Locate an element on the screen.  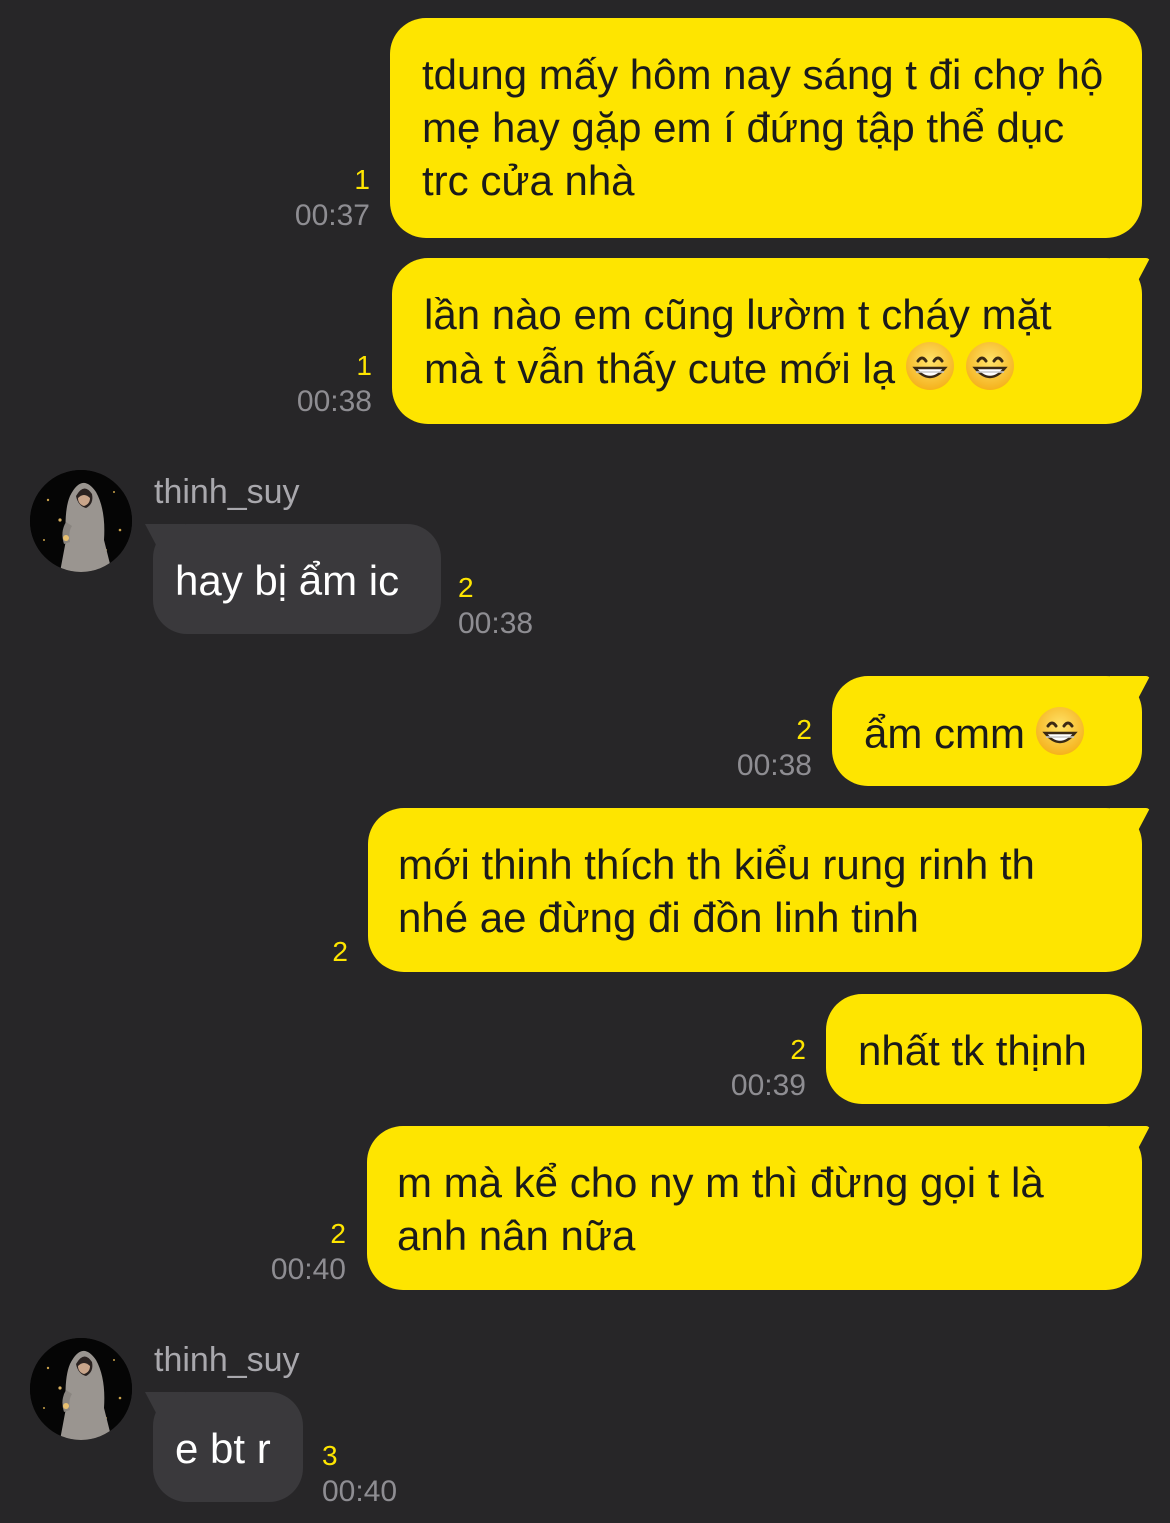
message-time: 00:39 is located at coordinates (768, 1085).